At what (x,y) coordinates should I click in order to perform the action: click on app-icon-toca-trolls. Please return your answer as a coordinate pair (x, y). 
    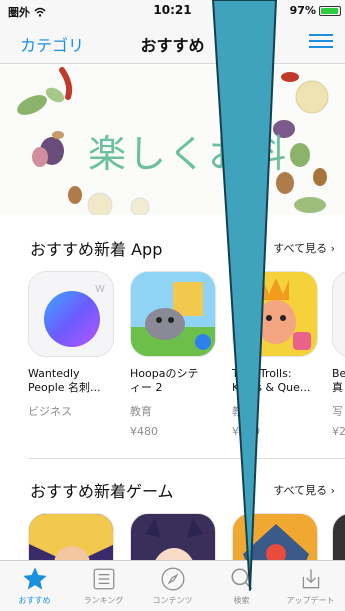
    Looking at the image, I should click on (275, 314).